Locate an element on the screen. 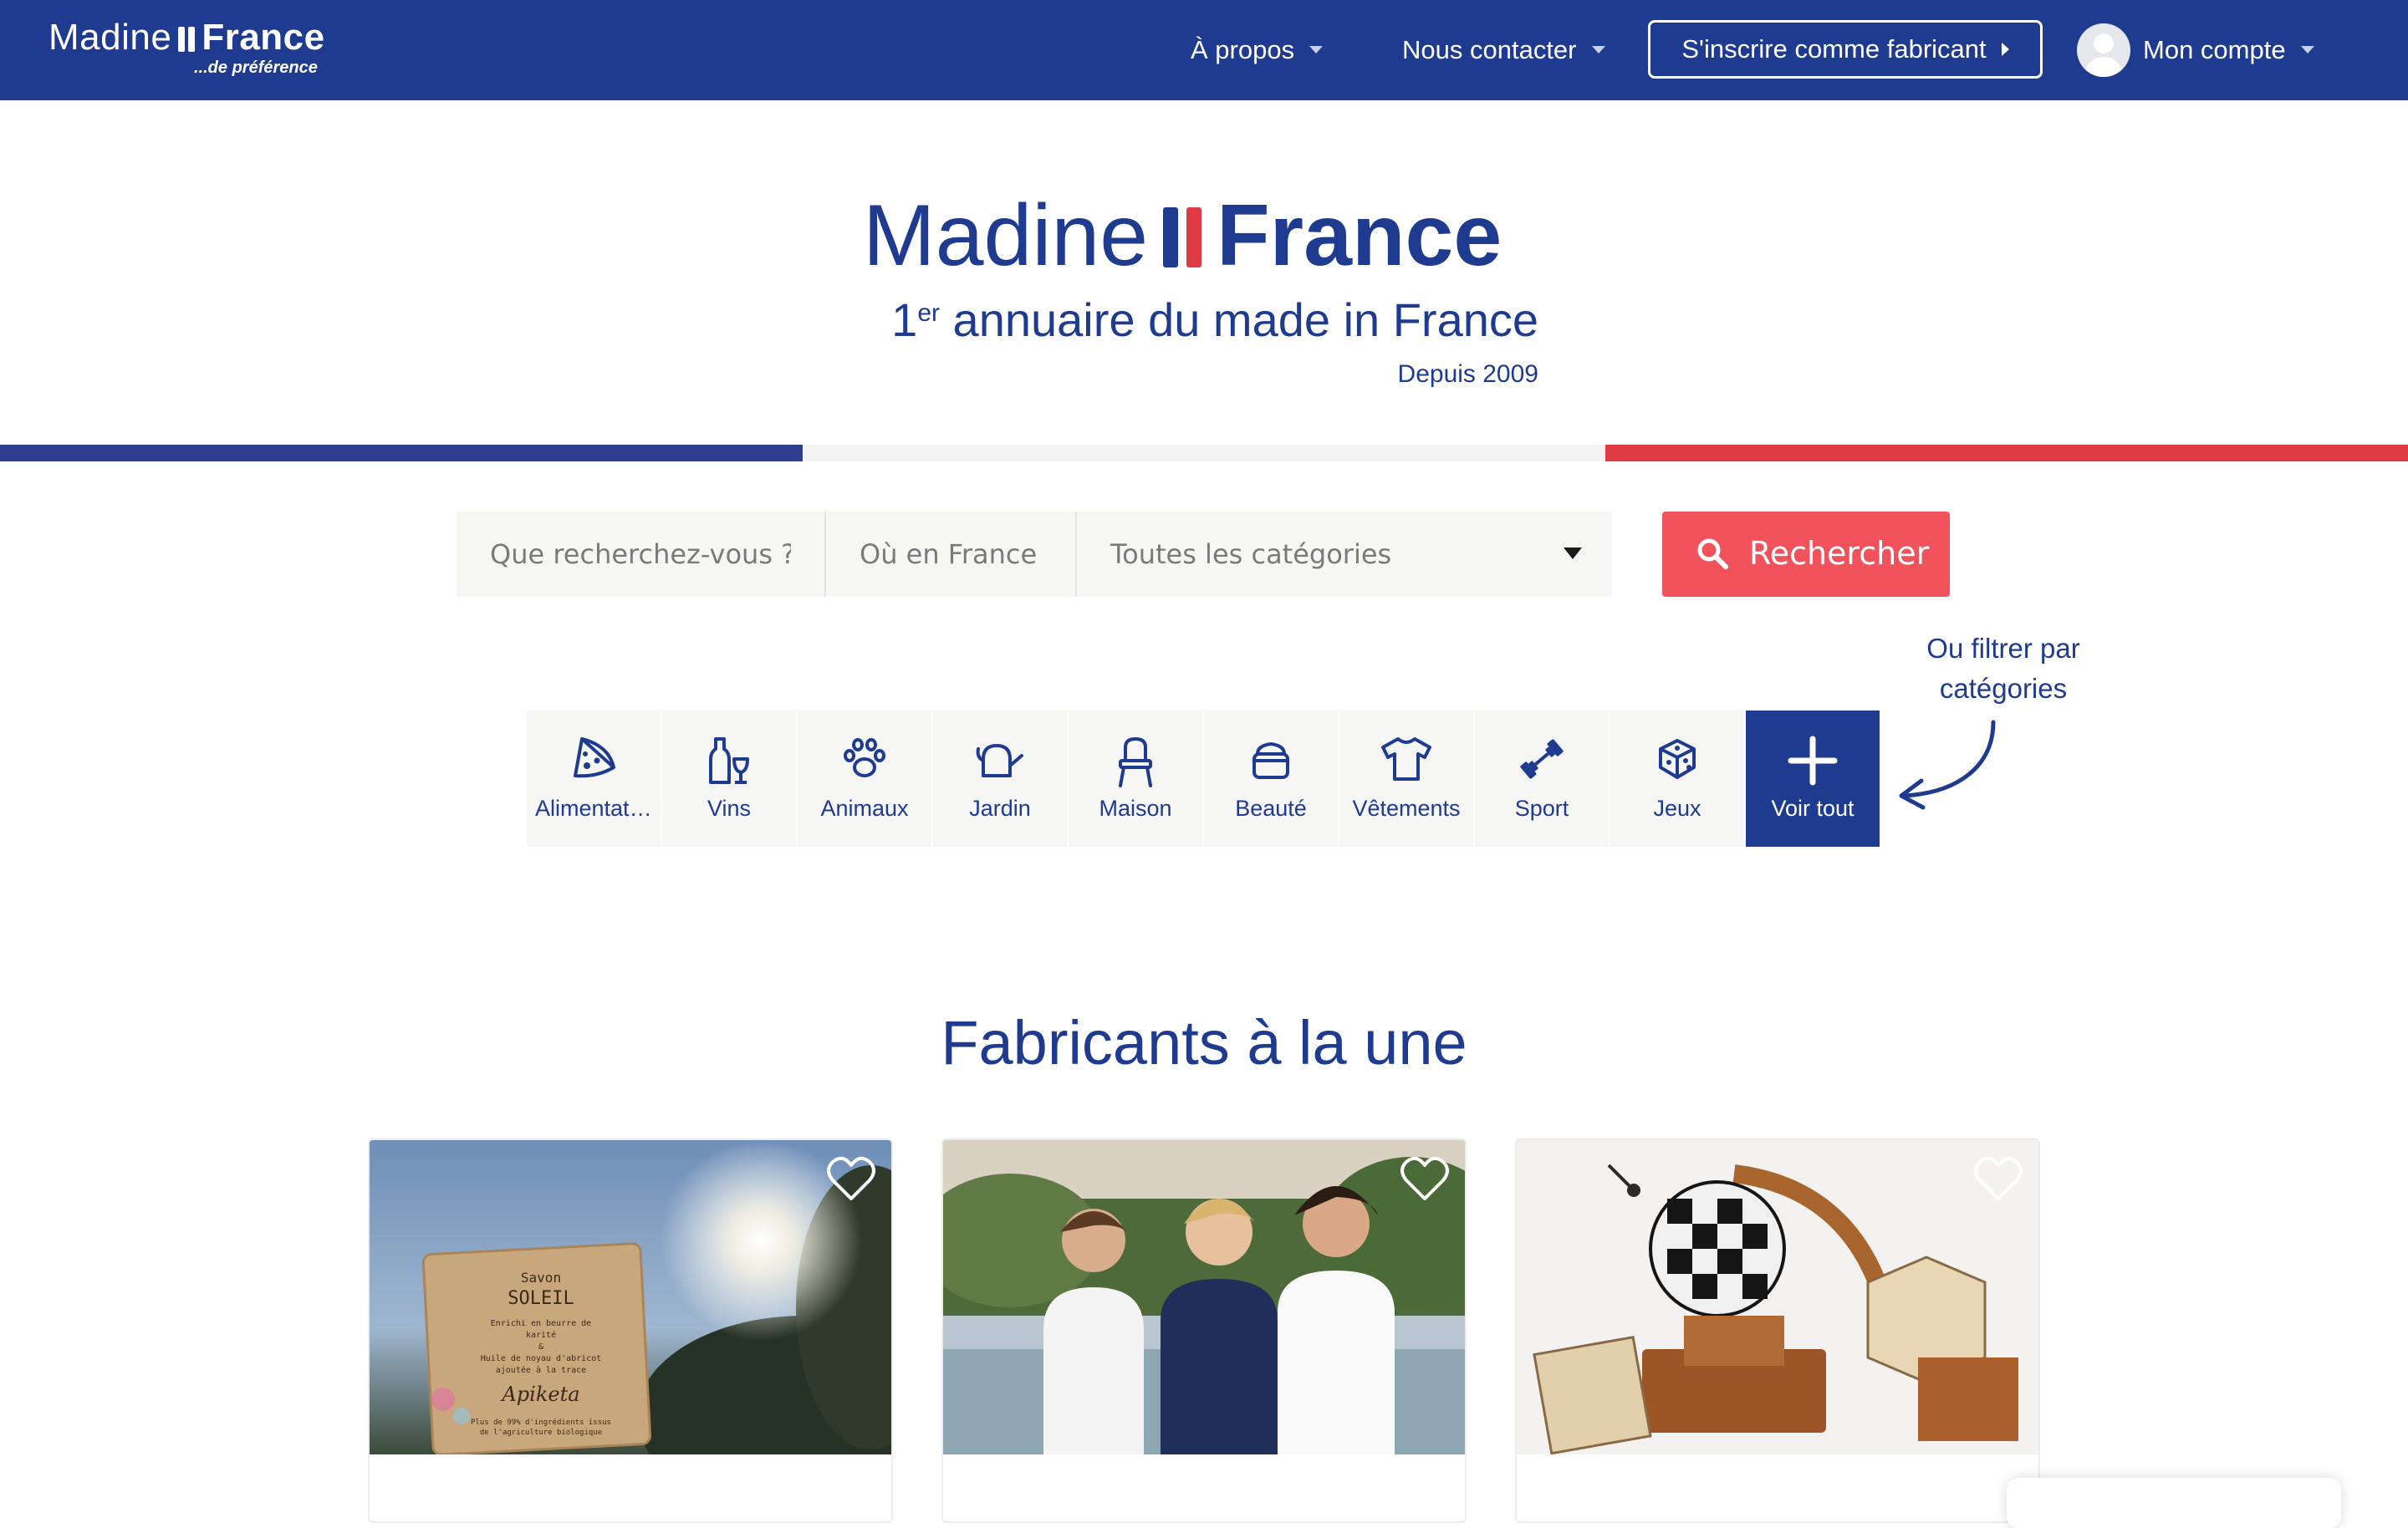  subtitle-superscript: er is located at coordinates (929, 313).